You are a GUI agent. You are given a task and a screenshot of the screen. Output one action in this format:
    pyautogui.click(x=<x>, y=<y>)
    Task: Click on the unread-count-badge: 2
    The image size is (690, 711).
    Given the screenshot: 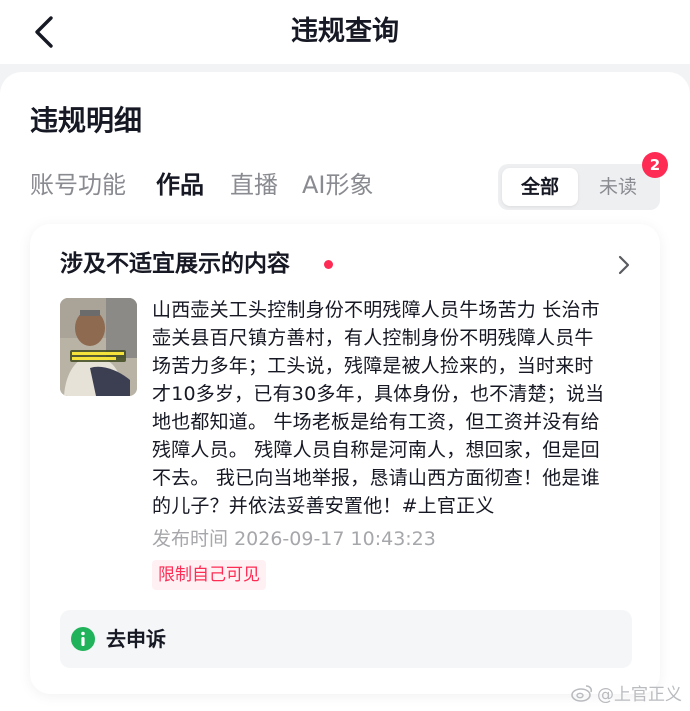 What is the action you would take?
    pyautogui.click(x=655, y=165)
    